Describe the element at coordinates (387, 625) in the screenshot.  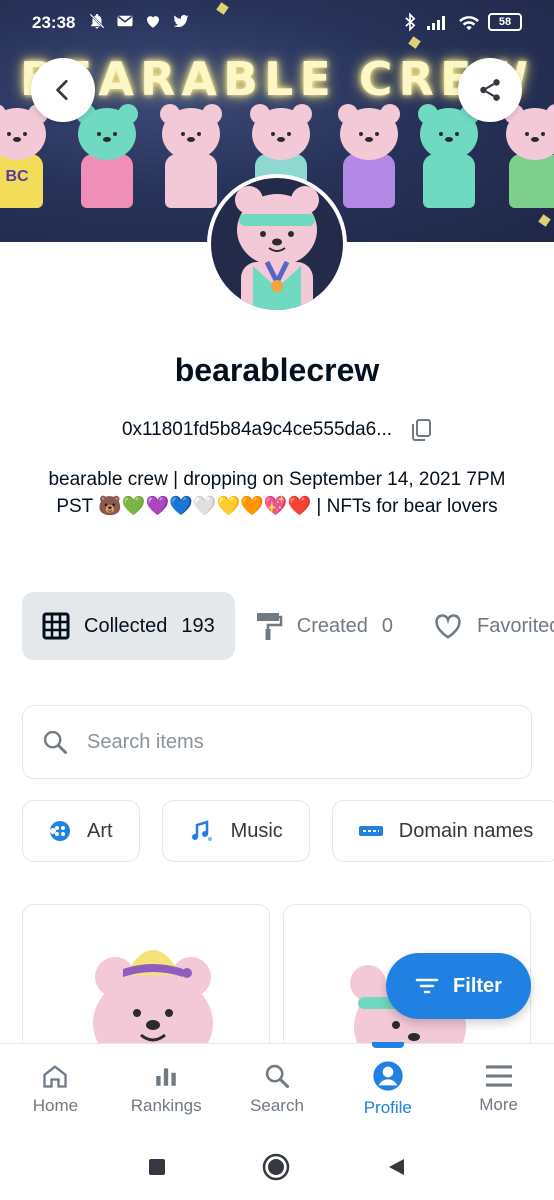
I see `tab-count: 0` at that location.